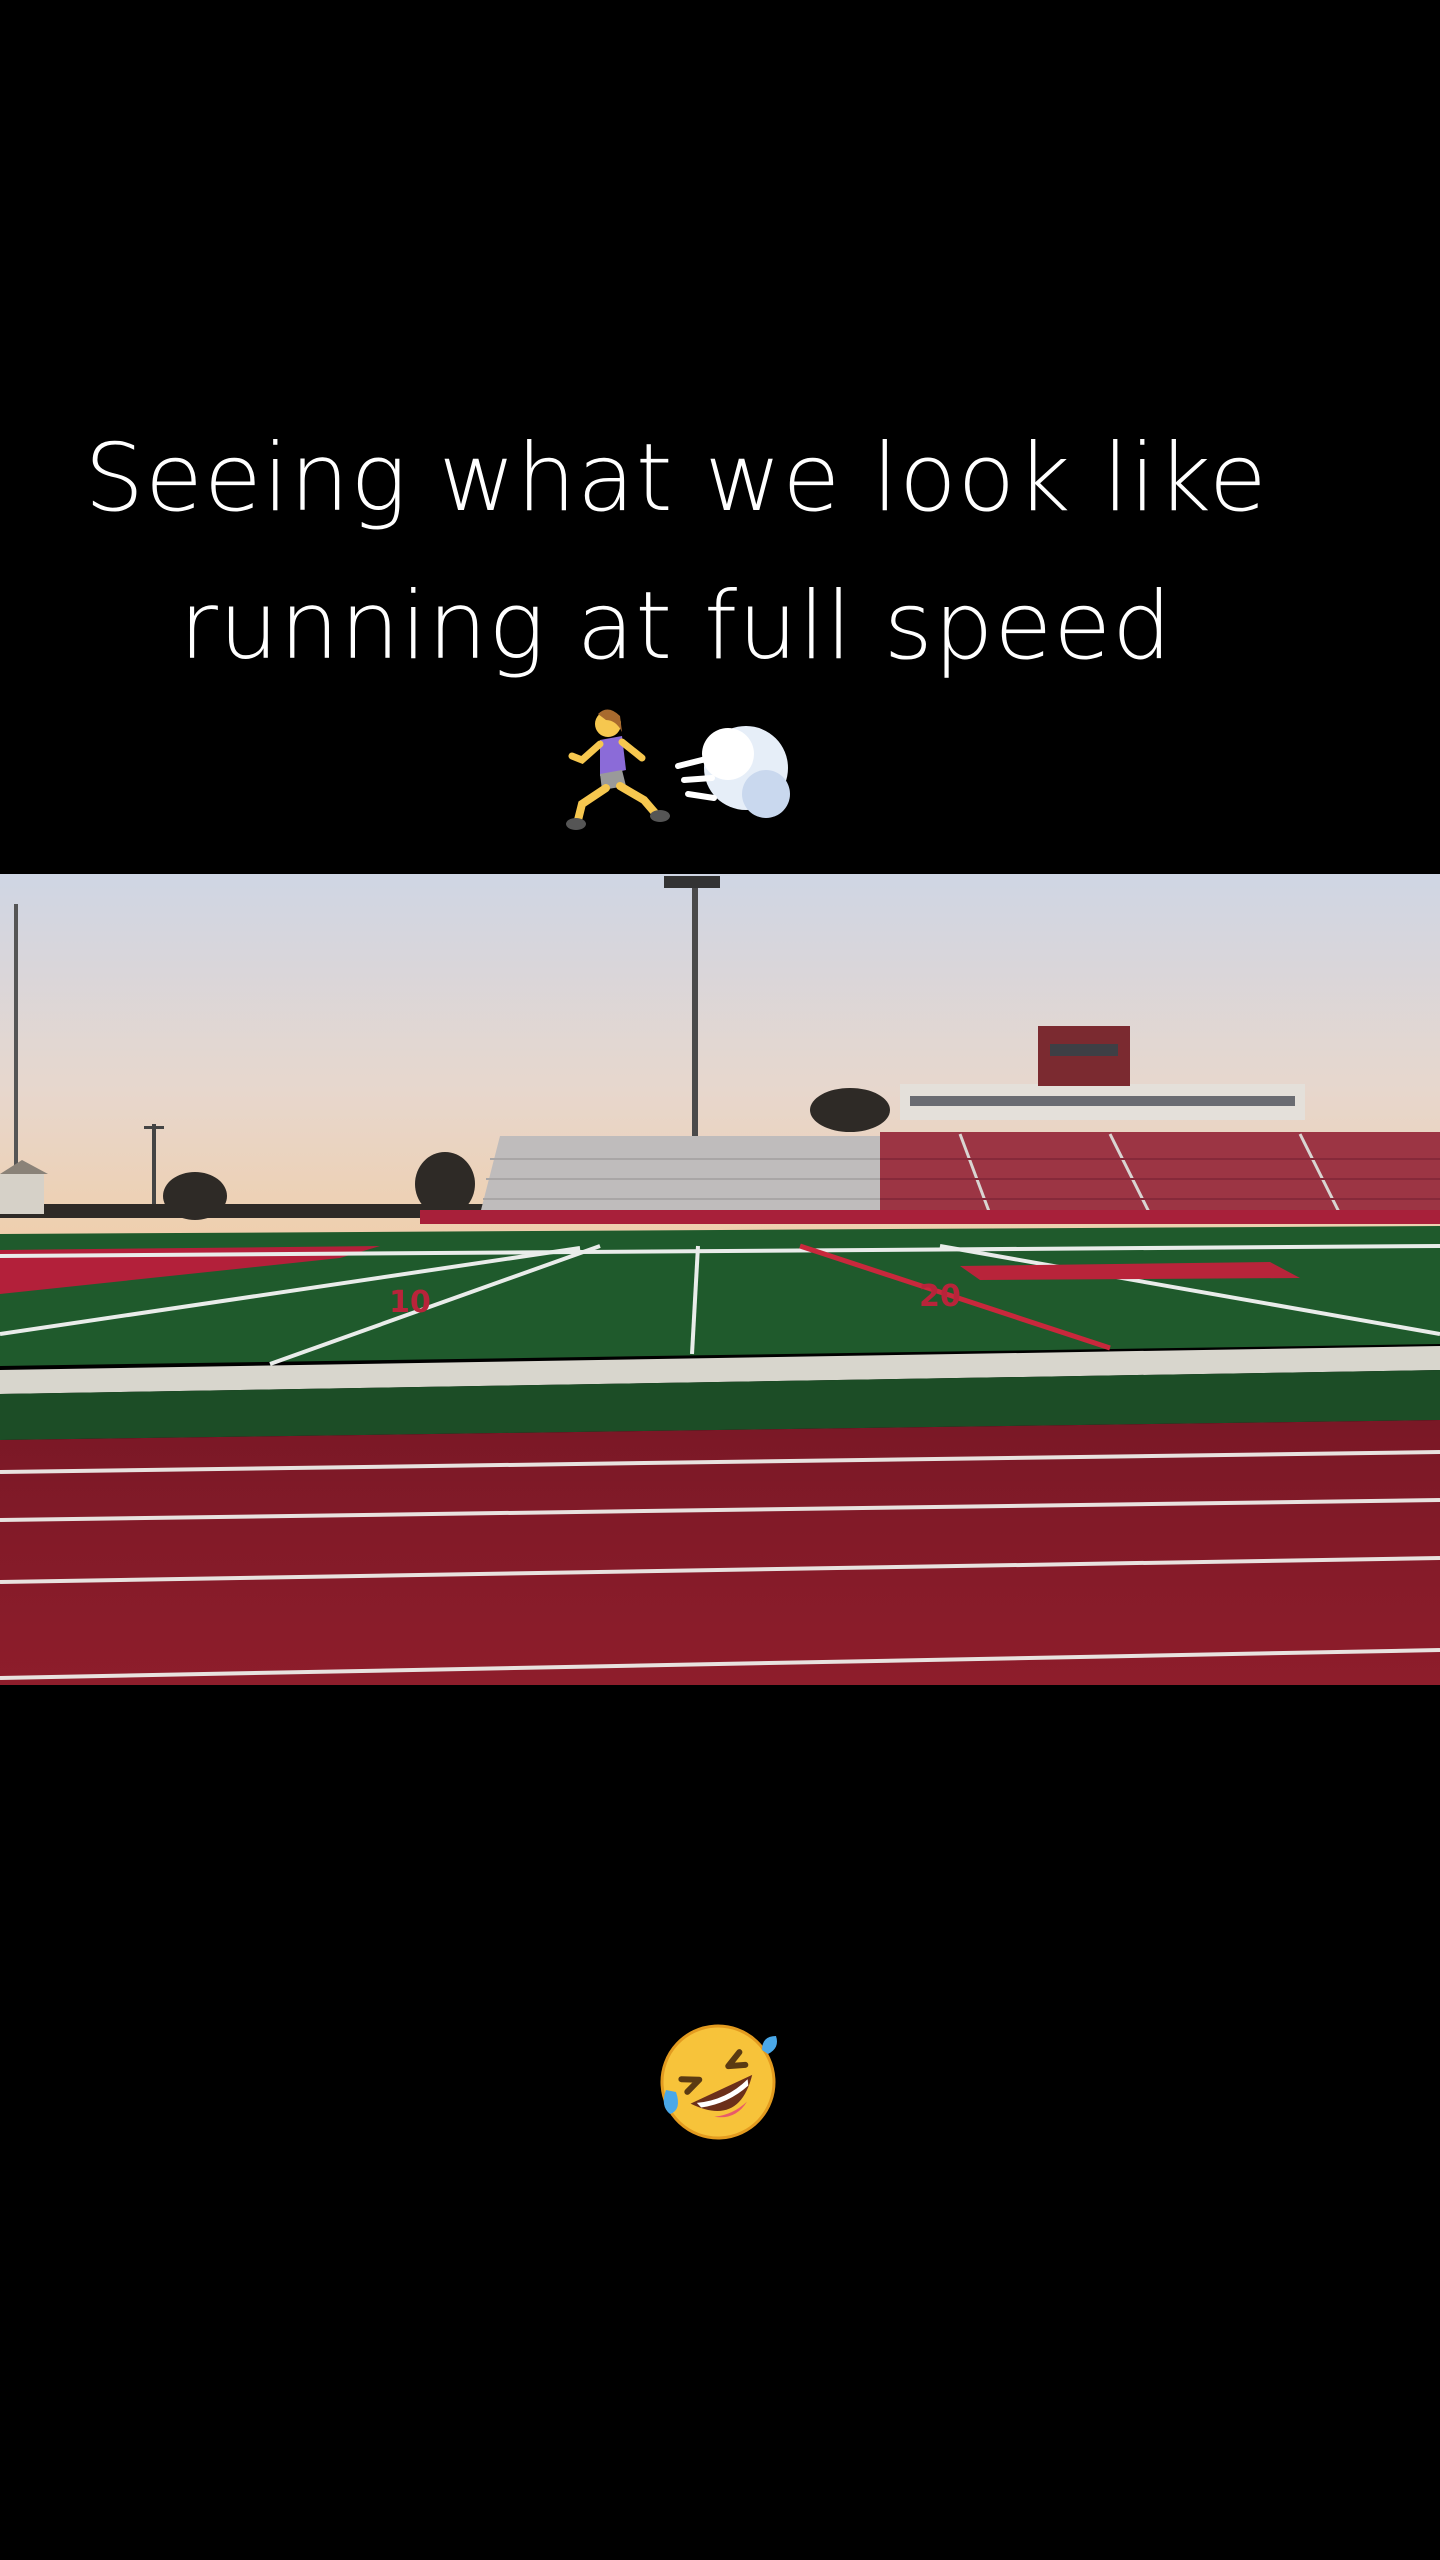 The width and height of the screenshot is (1440, 2560). What do you see at coordinates (676, 626) in the screenshot?
I see `caption-line-2: running at full speed` at bounding box center [676, 626].